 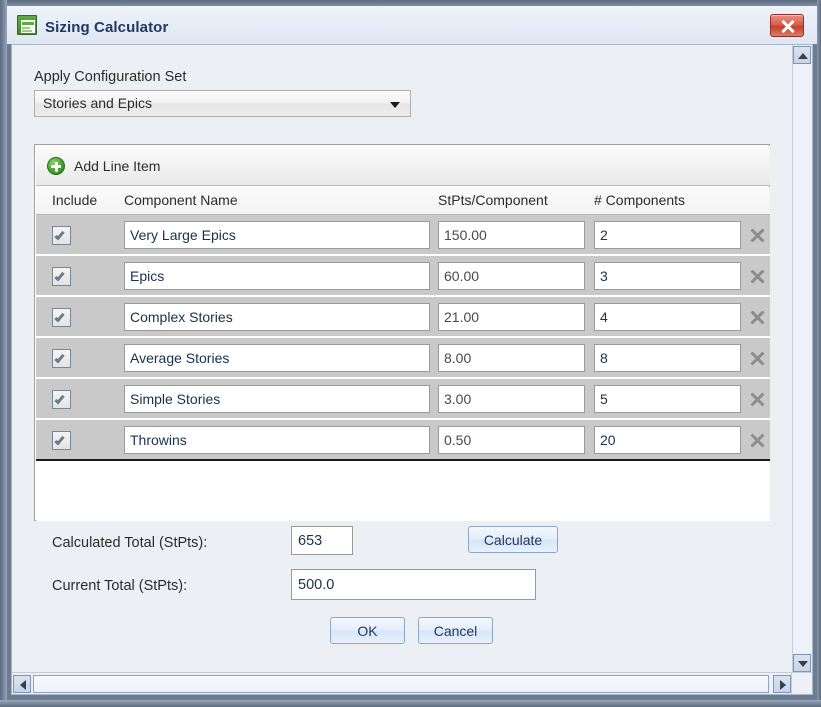 What do you see at coordinates (56, 166) in the screenshot?
I see `plus-circle-icon` at bounding box center [56, 166].